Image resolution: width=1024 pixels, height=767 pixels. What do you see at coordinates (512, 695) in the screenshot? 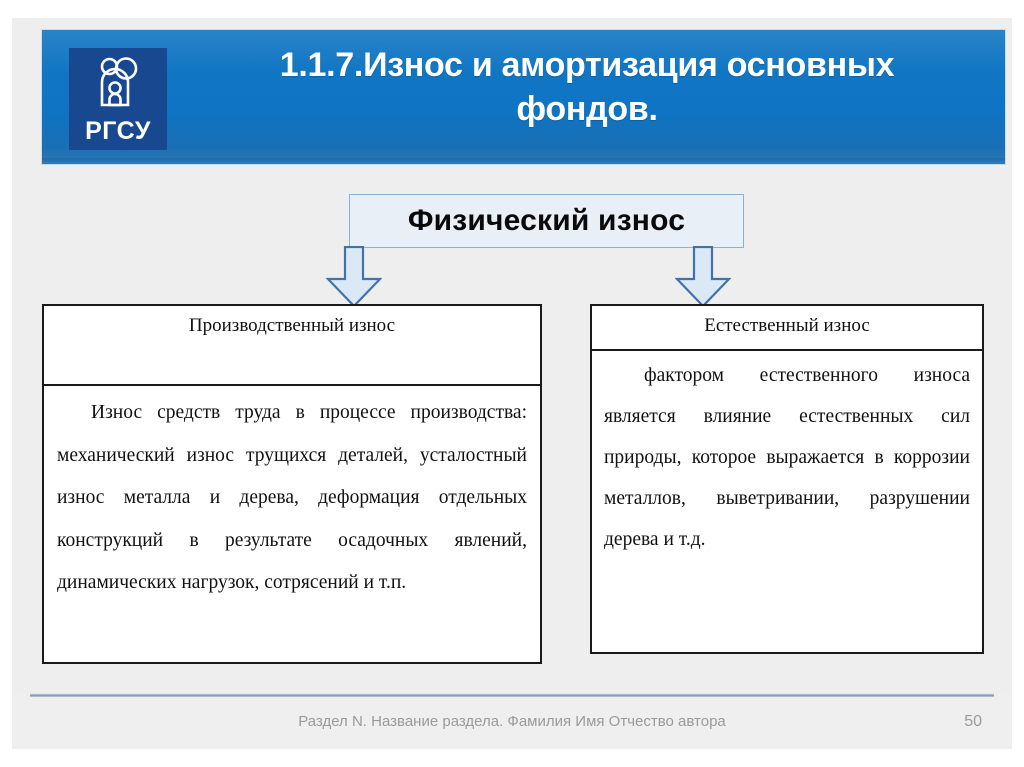
I see `footer-divider` at bounding box center [512, 695].